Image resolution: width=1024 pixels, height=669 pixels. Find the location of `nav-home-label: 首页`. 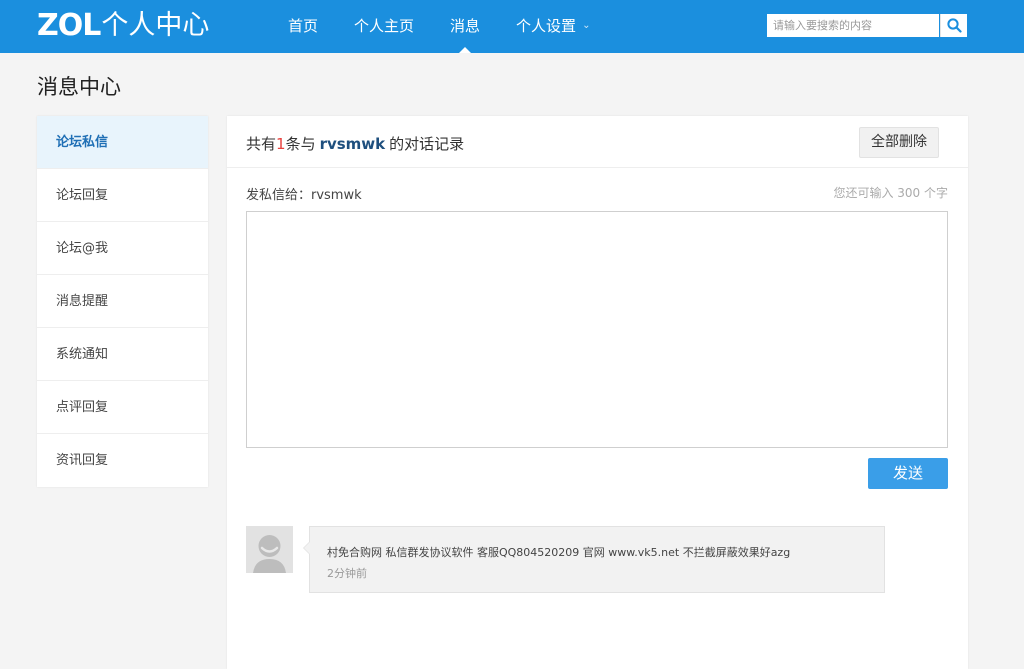

nav-home-label: 首页 is located at coordinates (303, 26).